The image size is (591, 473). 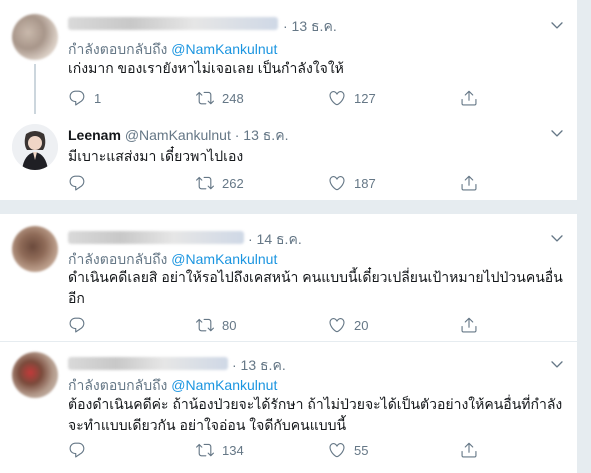 I want to click on reply-count: 1, so click(x=98, y=98).